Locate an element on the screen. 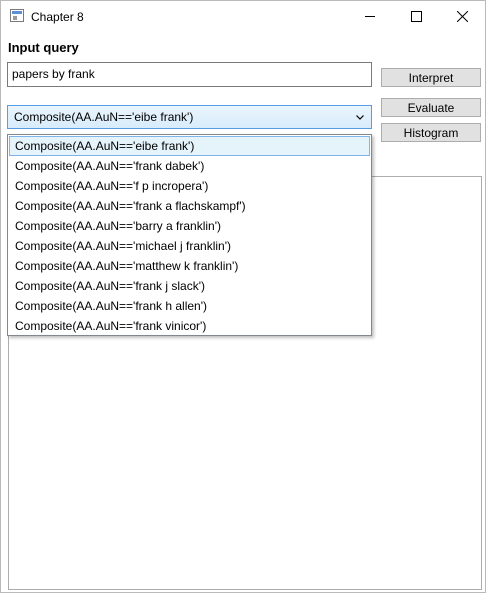  query-input: papers by frank is located at coordinates (189, 74).